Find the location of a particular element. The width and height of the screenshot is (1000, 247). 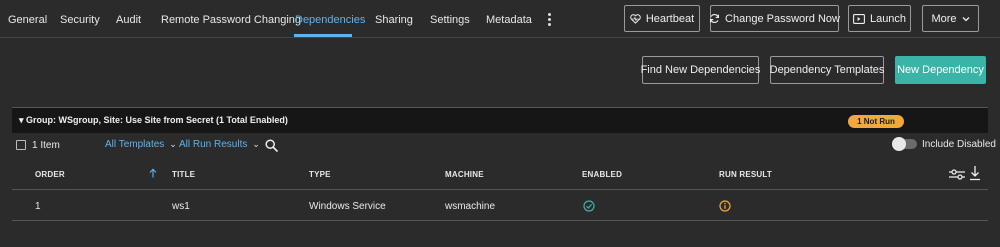

change-password-now-button: Change Password Now is located at coordinates (775, 18).